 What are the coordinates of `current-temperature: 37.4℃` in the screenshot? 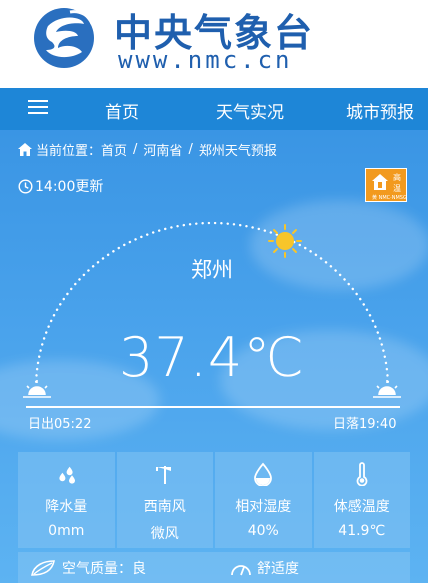 It's located at (212, 357).